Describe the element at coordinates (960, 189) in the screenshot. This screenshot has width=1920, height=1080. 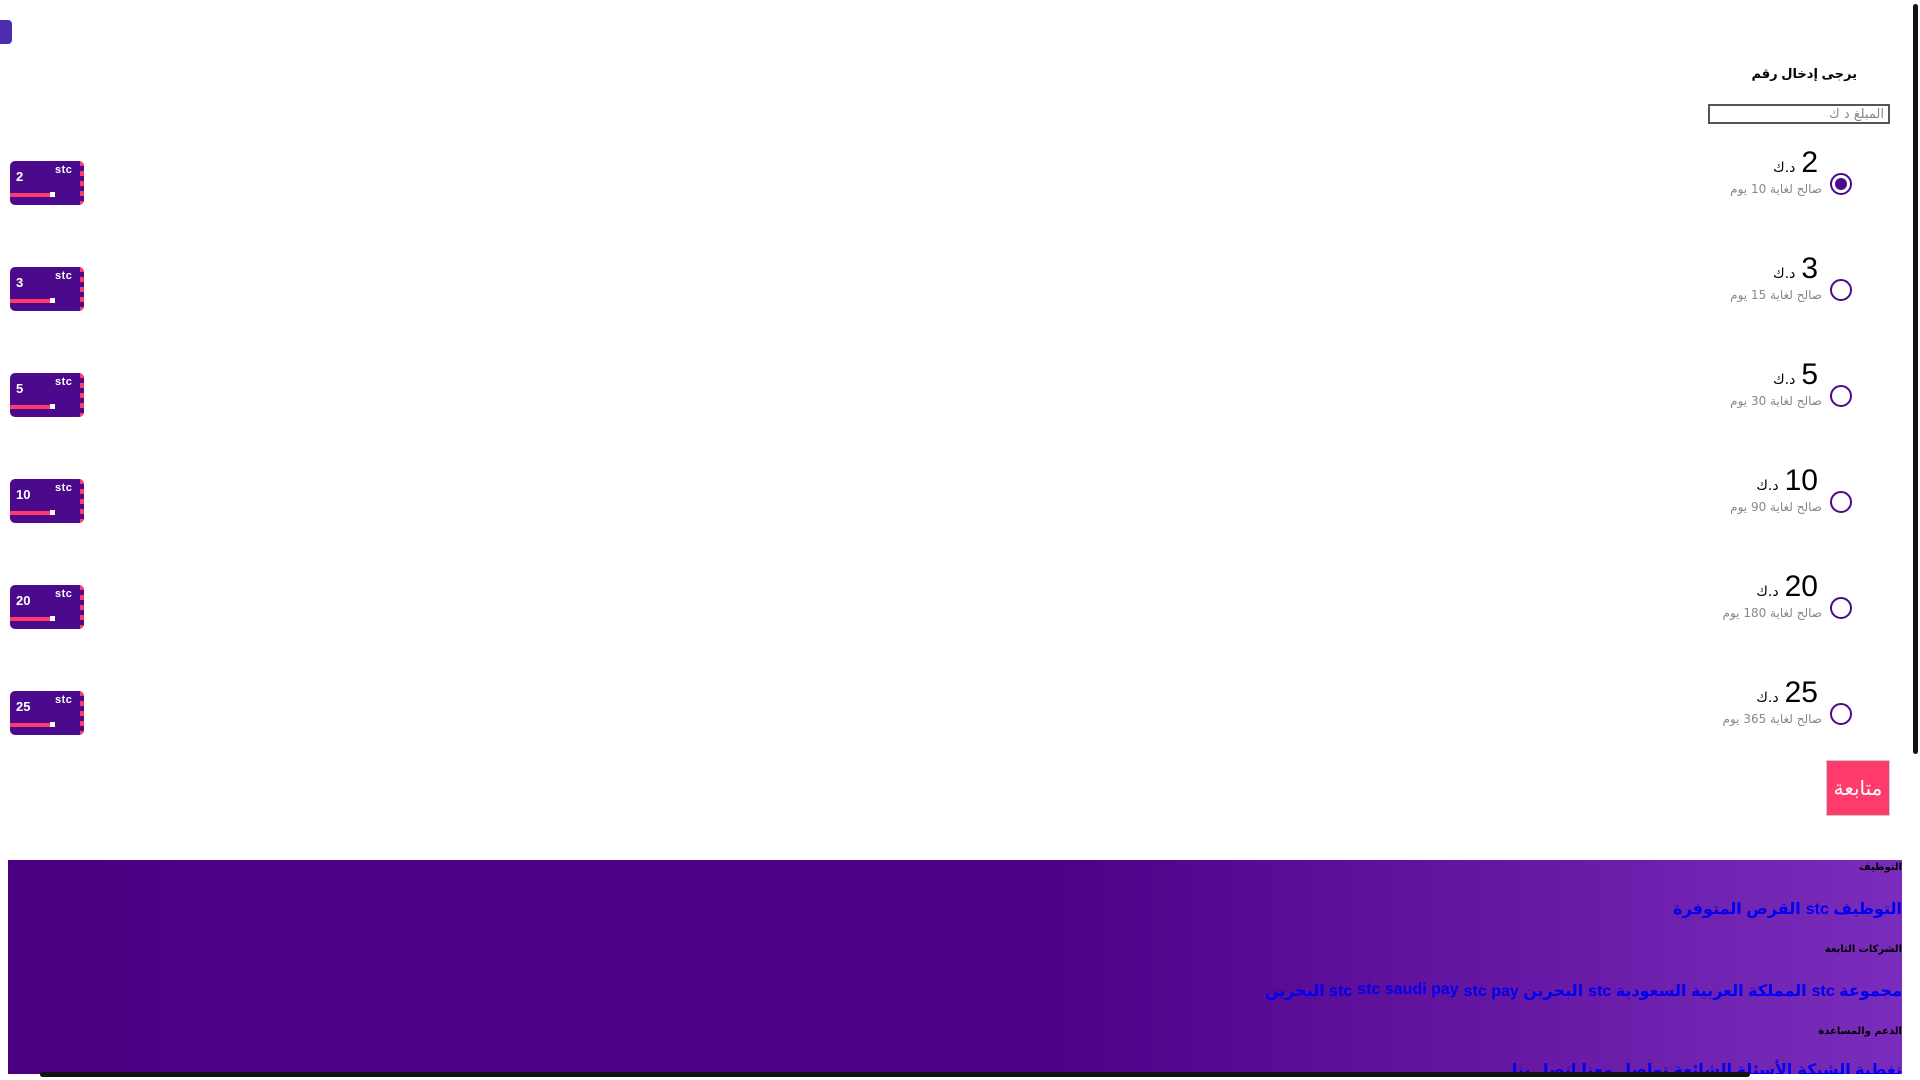
I see `recharge-option: stc 2 2 د.ك صالح لغاية 10 يوم` at that location.